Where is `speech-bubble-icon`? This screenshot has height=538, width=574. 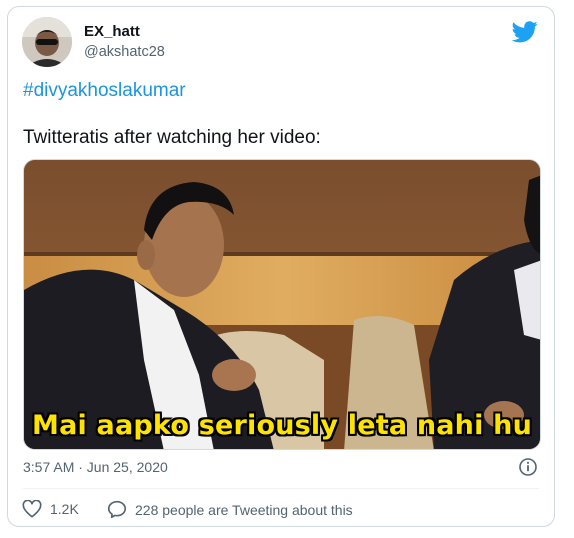
speech-bubble-icon is located at coordinates (117, 509).